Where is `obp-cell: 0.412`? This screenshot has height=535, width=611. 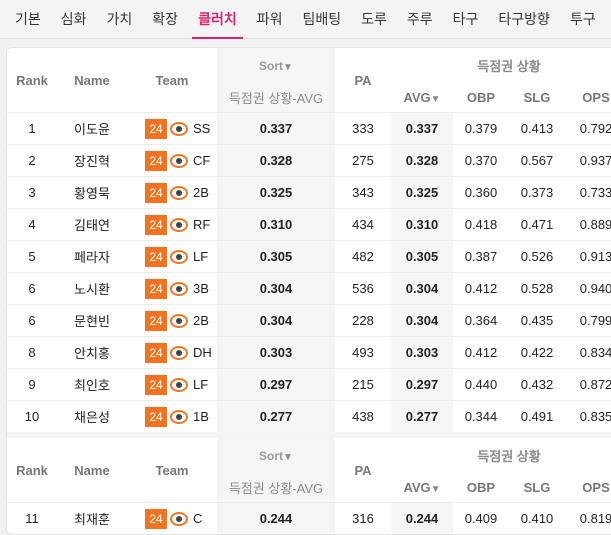
obp-cell: 0.412 is located at coordinates (481, 288).